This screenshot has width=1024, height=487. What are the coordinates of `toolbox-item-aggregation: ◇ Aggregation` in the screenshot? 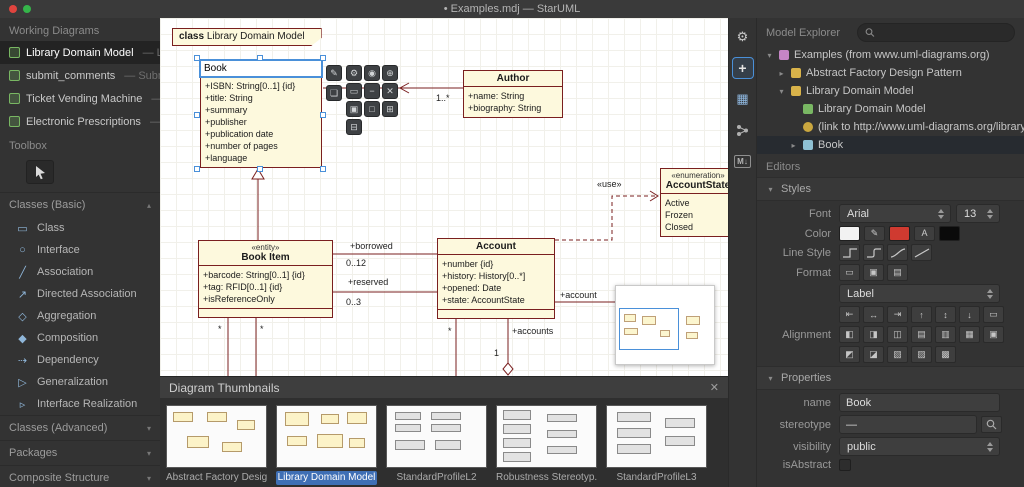 It's located at (80, 316).